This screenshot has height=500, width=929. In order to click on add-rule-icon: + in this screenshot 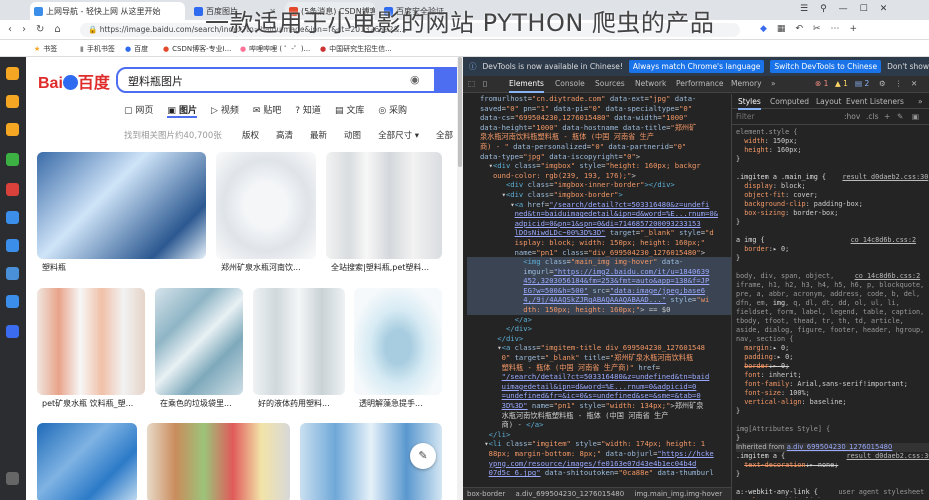, I will do `click(887, 116)`.